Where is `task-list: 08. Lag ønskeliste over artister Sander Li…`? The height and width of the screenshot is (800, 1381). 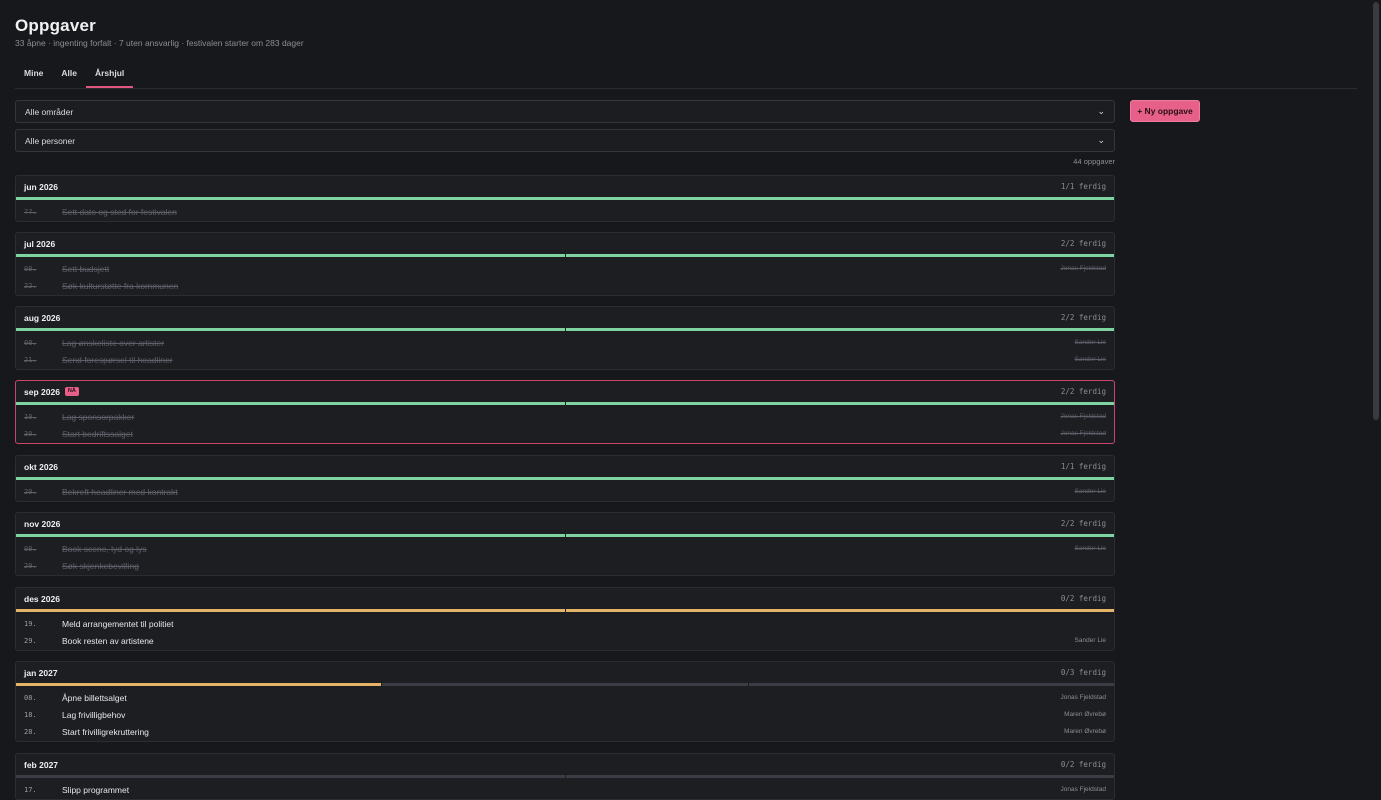
task-list: 08. Lag ønskeliste over artister Sander Li… is located at coordinates (565, 350).